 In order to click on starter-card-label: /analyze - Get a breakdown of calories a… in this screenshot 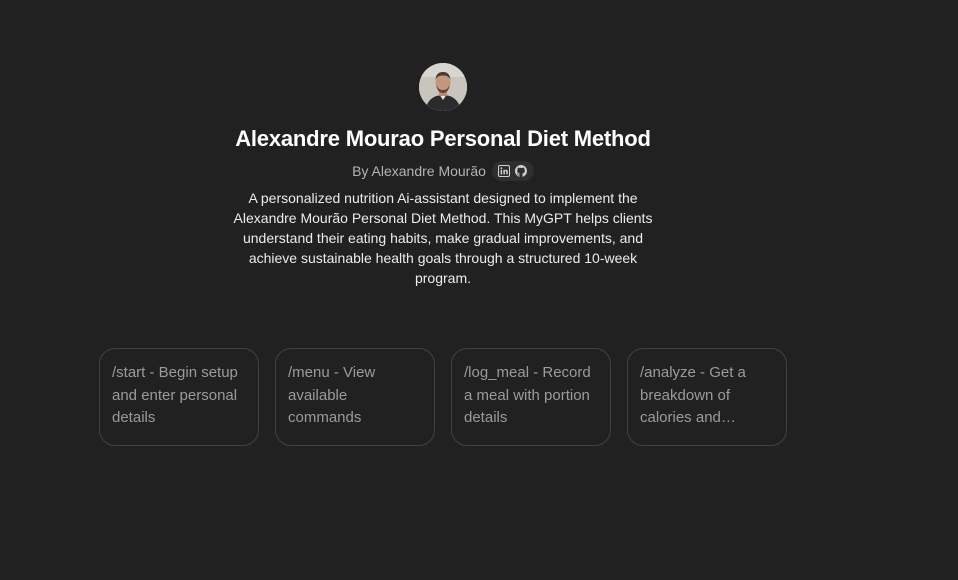, I will do `click(693, 395)`.